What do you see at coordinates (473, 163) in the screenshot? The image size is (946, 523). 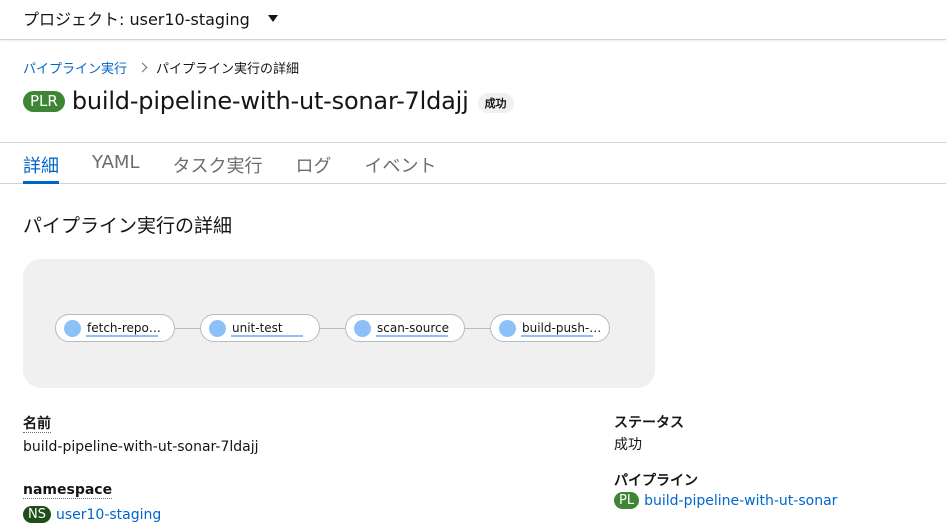 I see `tab-bar: 詳細 YAML タスク実行 ログ イベント` at bounding box center [473, 163].